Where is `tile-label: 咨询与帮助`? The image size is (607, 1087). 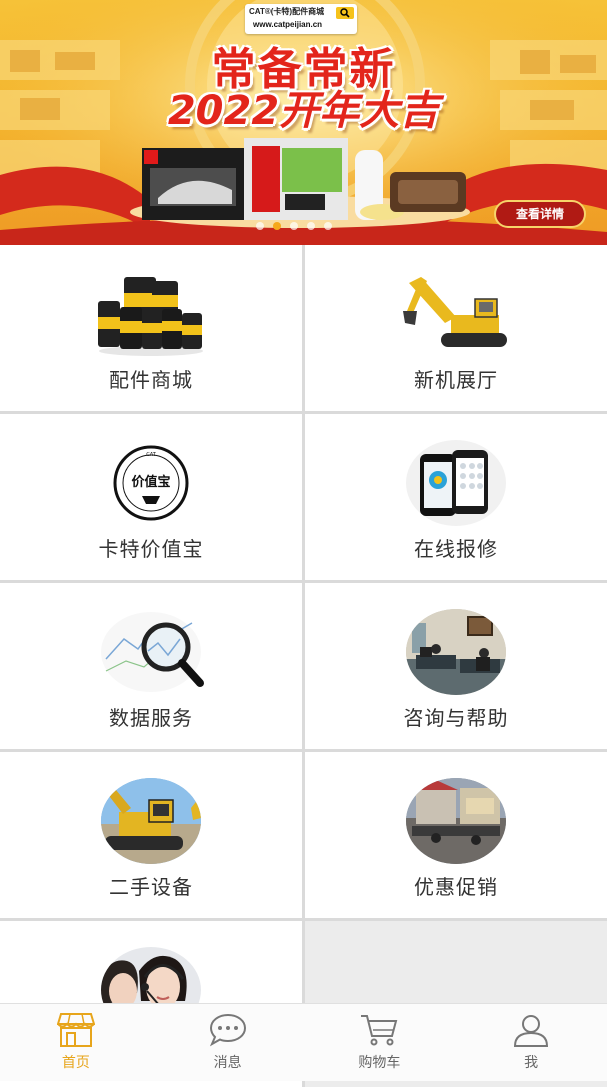 tile-label: 咨询与帮助 is located at coordinates (456, 718).